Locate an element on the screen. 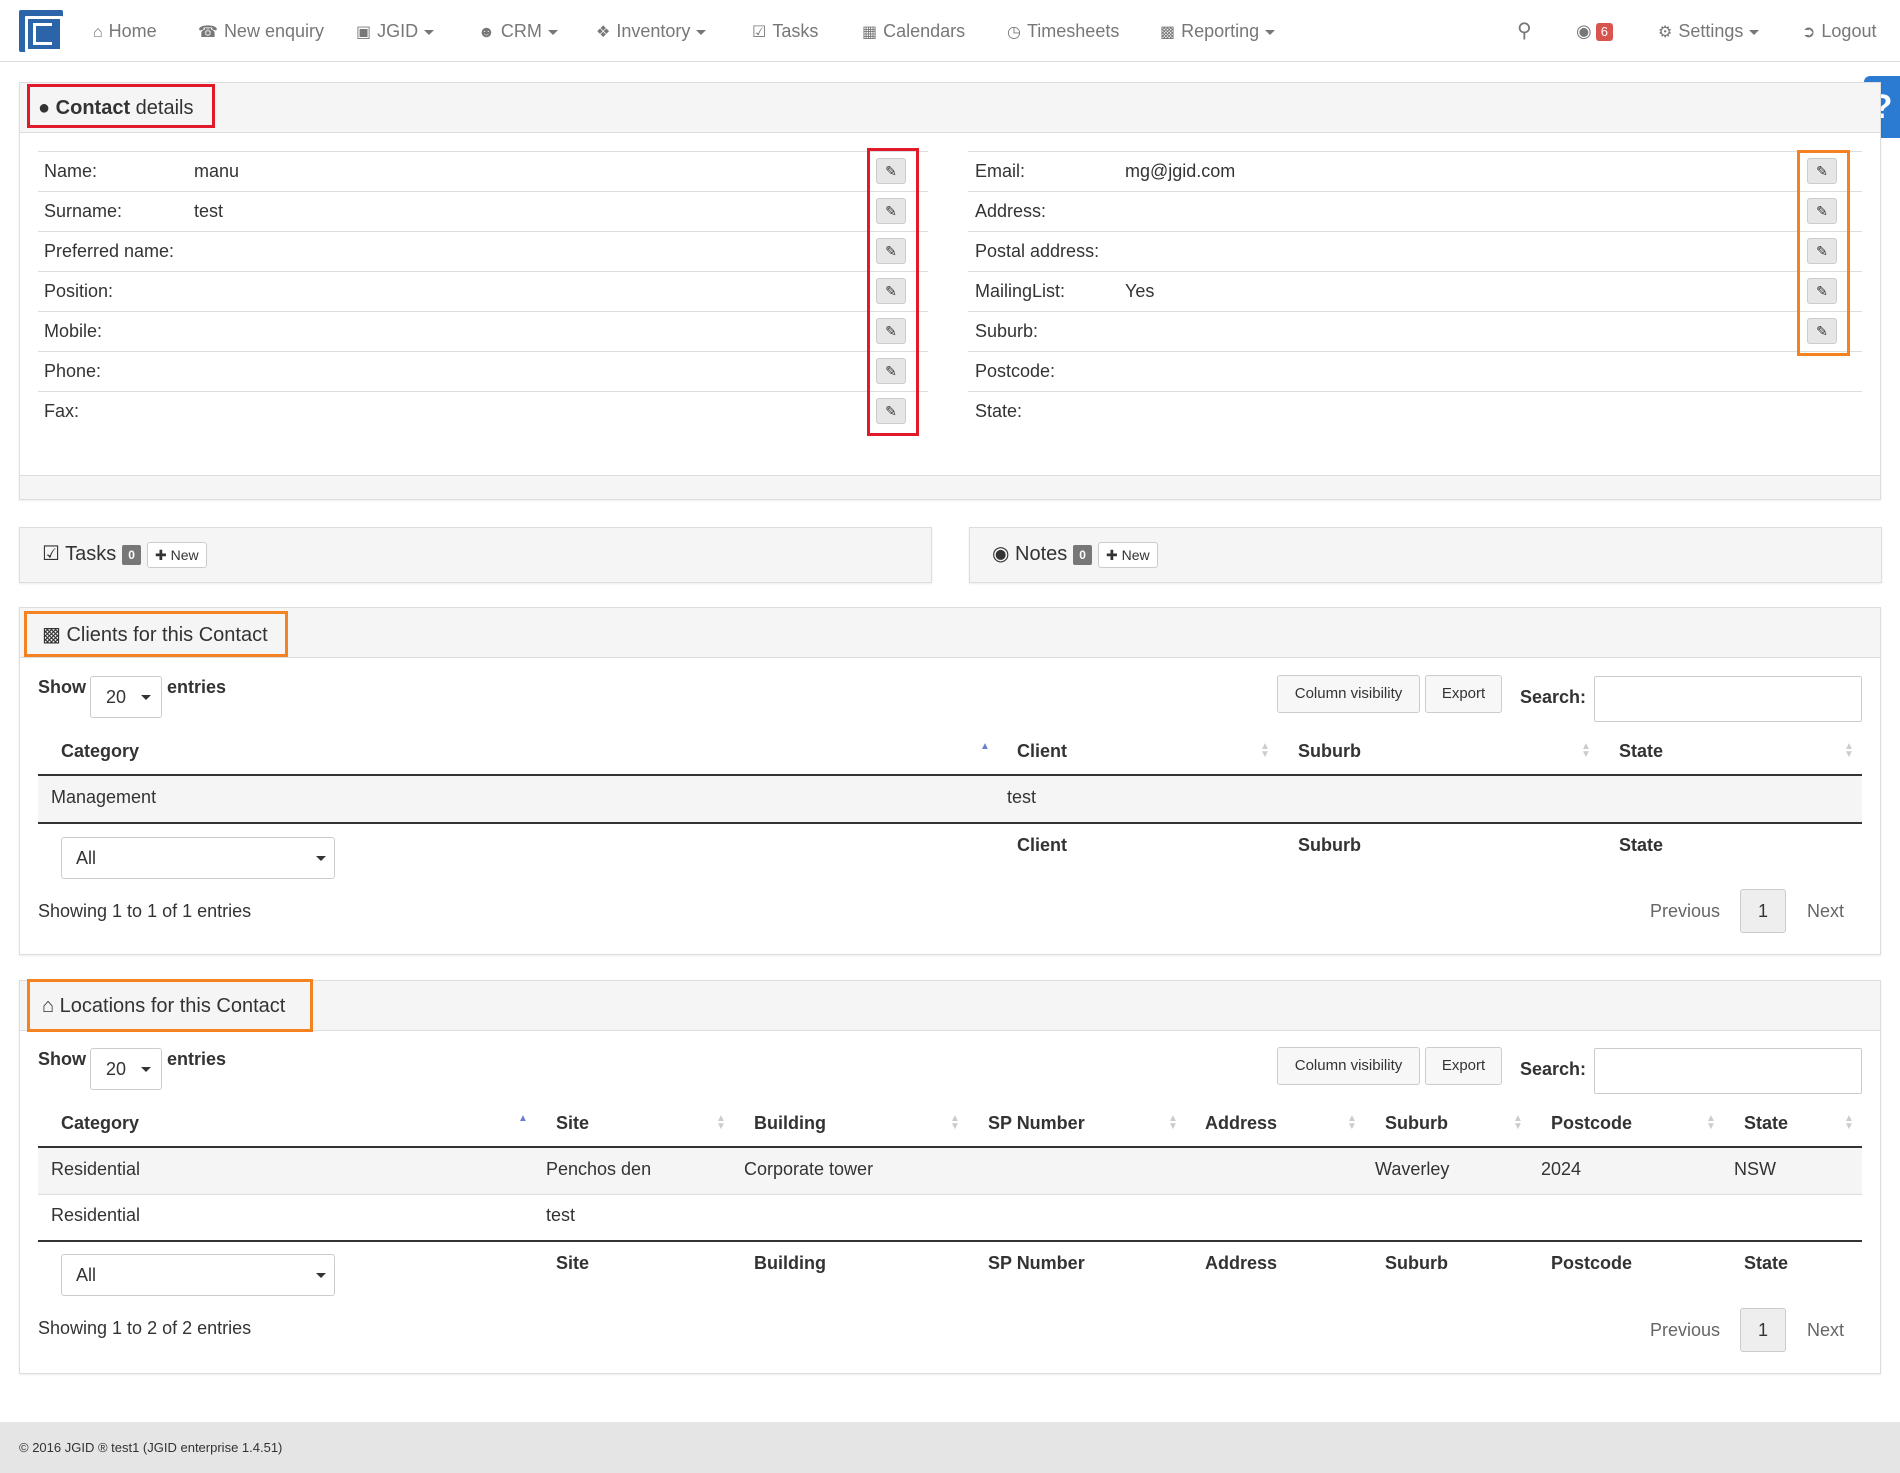 The height and width of the screenshot is (1473, 1900). table-cell: NSW is located at coordinates (1755, 1169).